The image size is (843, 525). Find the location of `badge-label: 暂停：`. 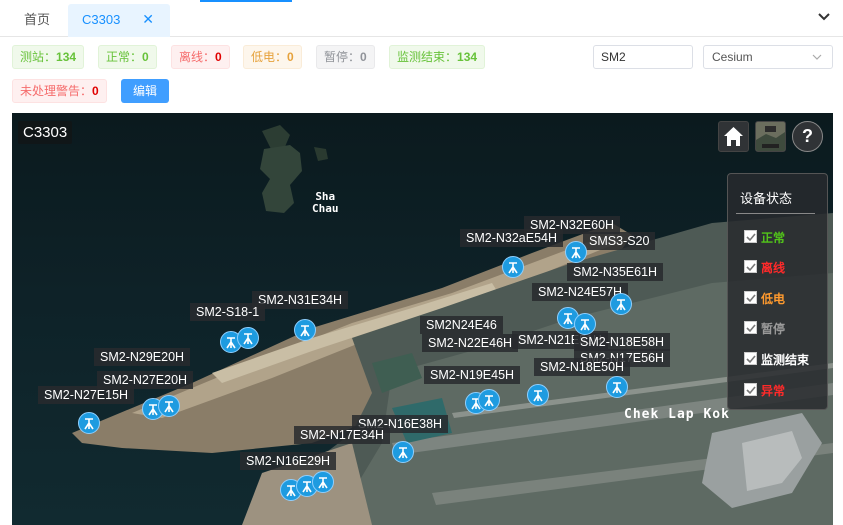

badge-label: 暂停： is located at coordinates (342, 57).